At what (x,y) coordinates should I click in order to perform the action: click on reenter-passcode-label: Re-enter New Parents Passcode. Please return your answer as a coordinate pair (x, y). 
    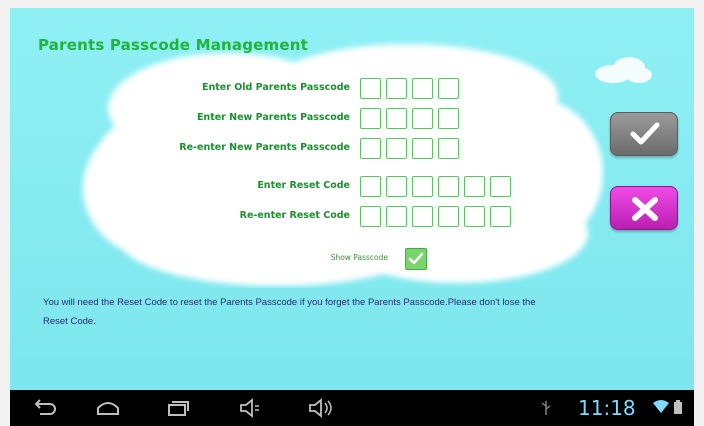
    Looking at the image, I should click on (264, 147).